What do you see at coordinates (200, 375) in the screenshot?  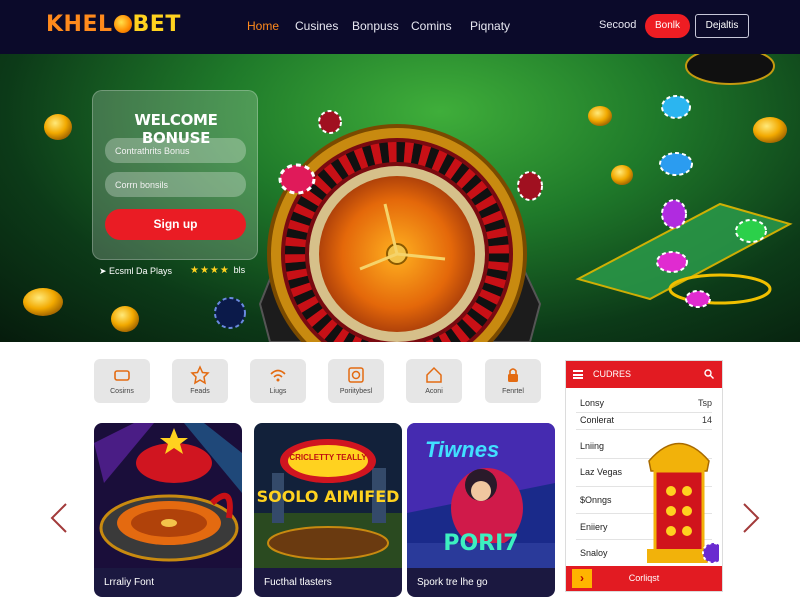 I see `star-icon` at bounding box center [200, 375].